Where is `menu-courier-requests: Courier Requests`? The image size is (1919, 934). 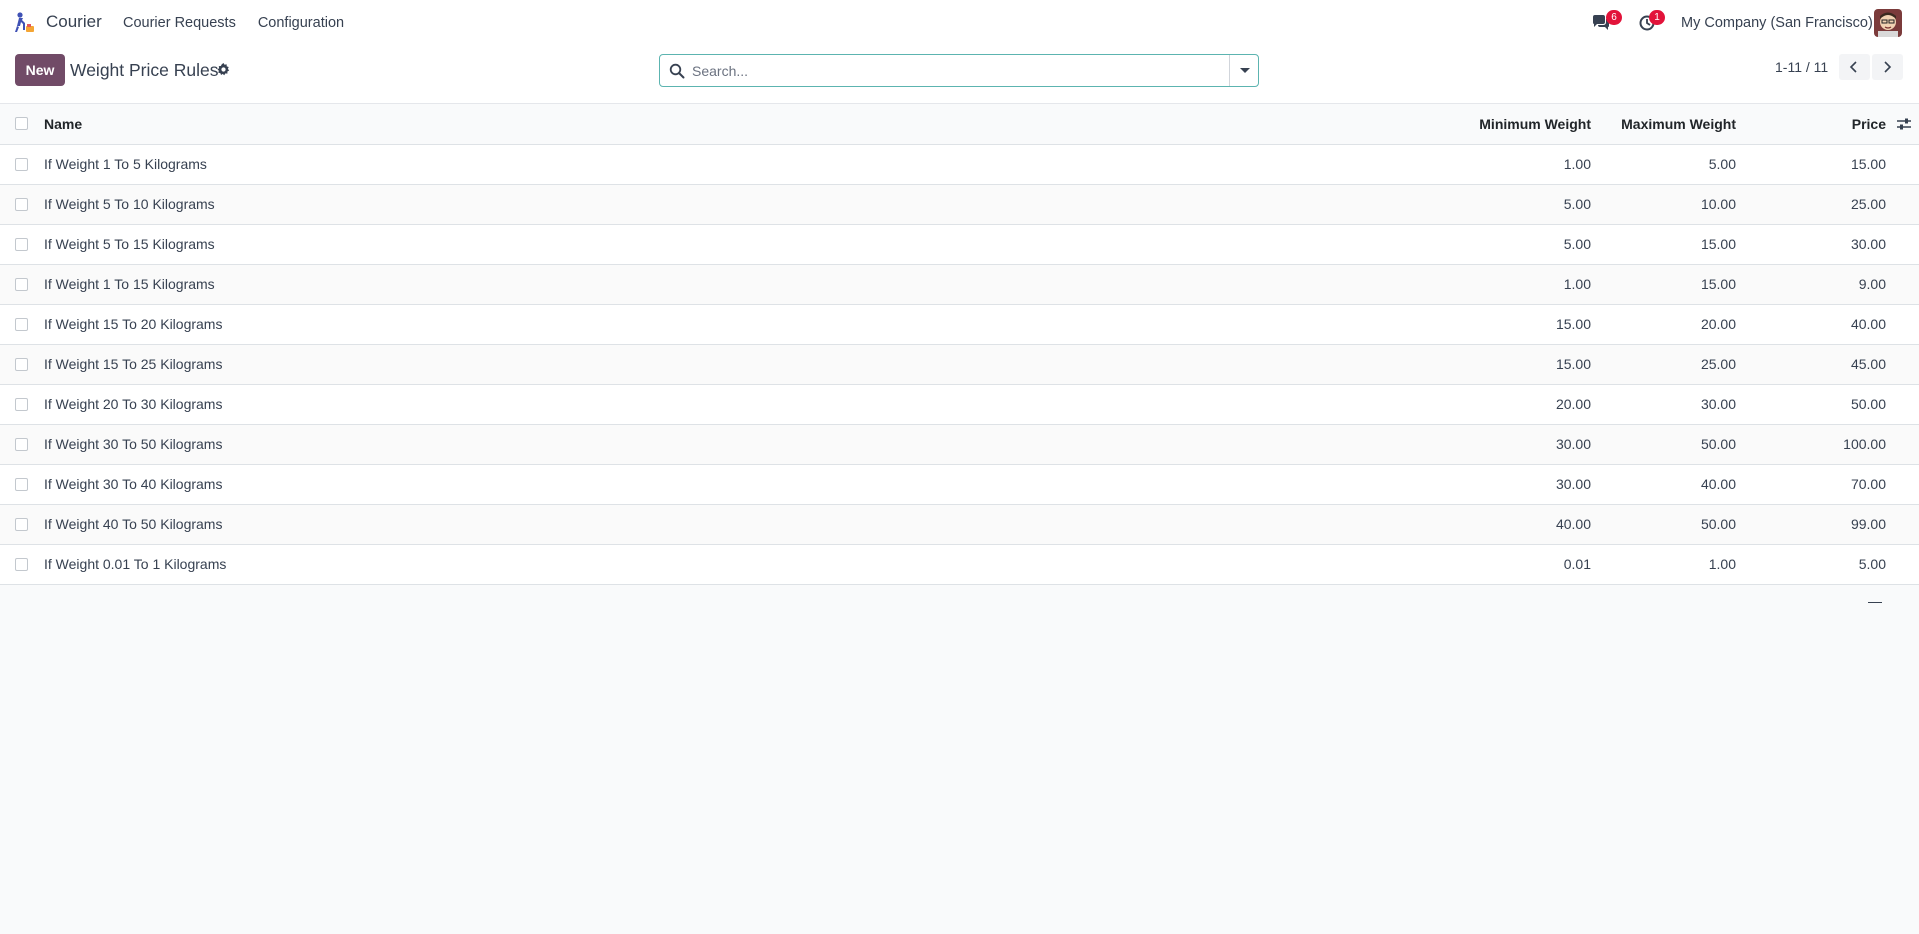 menu-courier-requests: Courier Requests is located at coordinates (179, 23).